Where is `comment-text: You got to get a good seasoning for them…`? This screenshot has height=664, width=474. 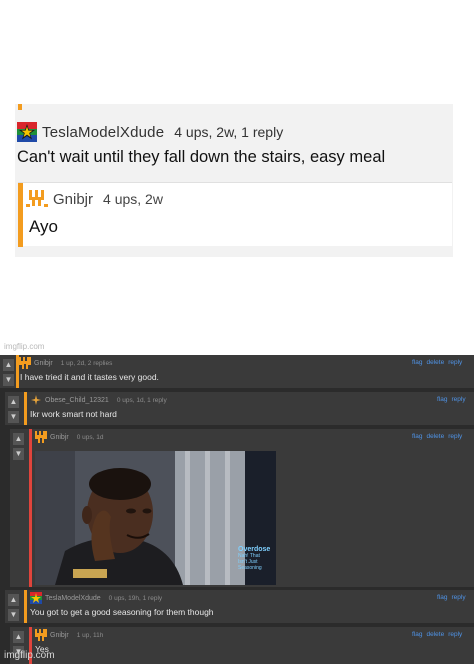
comment-text: You got to get a good seasoning for them… is located at coordinates (122, 612).